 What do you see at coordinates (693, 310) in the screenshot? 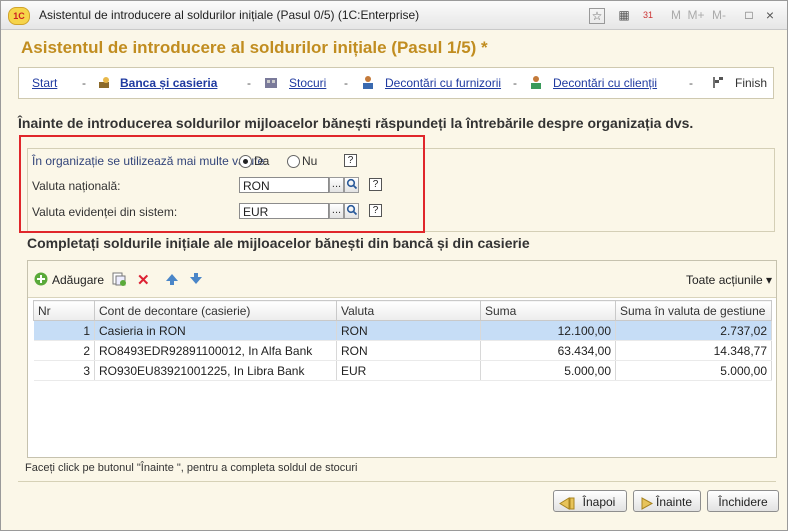
I see `column-header-sum-mgmt: Suma în valuta de gestiune` at bounding box center [693, 310].